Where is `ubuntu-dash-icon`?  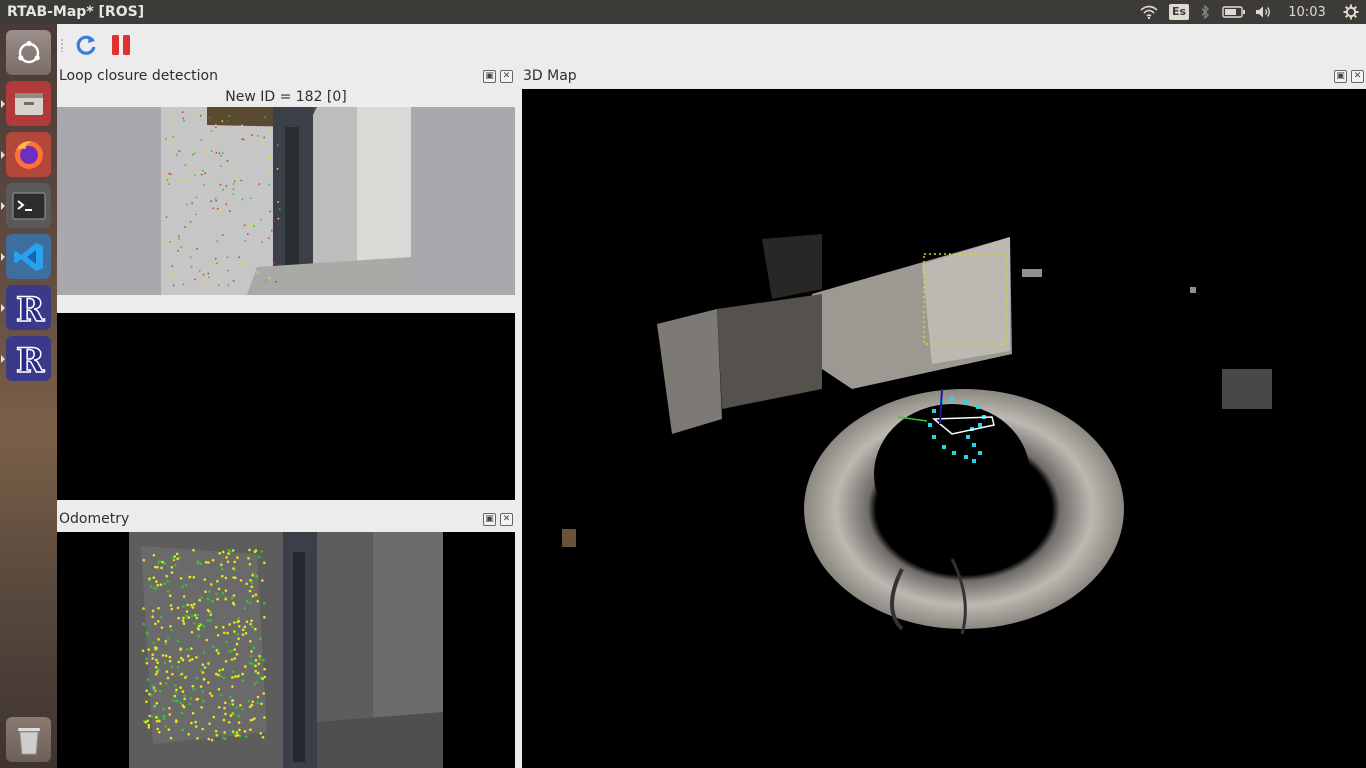 ubuntu-dash-icon is located at coordinates (28, 52).